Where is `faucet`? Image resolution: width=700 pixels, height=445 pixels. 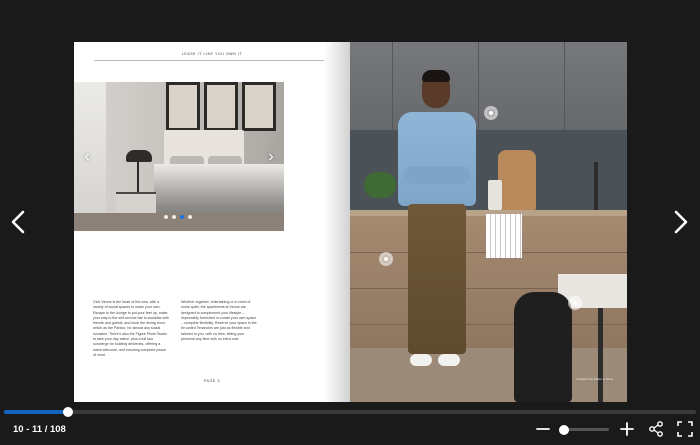
faucet is located at coordinates (596, 186).